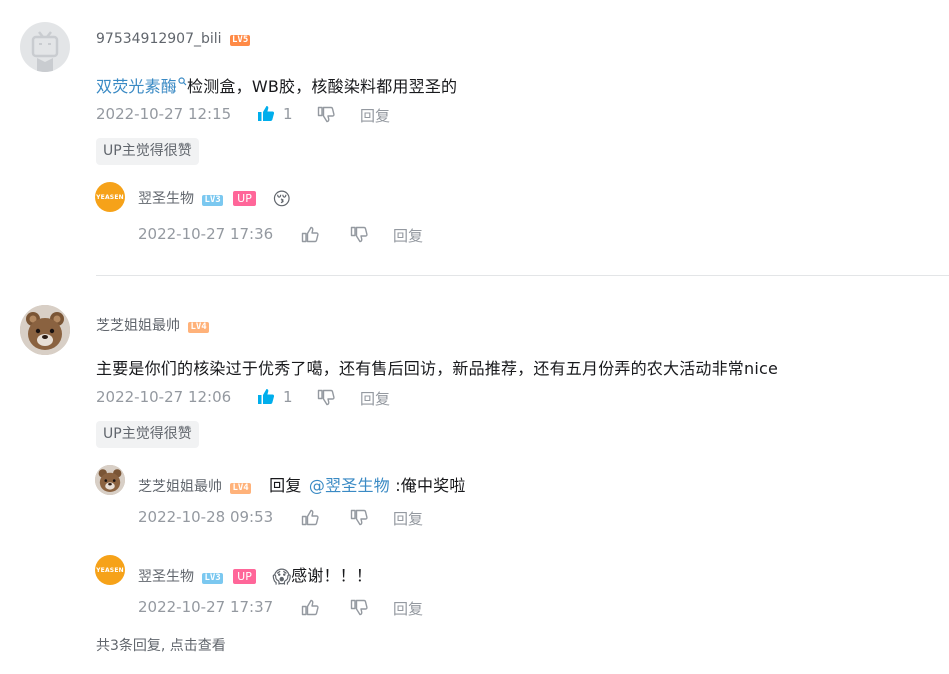  Describe the element at coordinates (164, 114) in the screenshot. I see `comment-time: 2022-10-27 12:15` at that location.